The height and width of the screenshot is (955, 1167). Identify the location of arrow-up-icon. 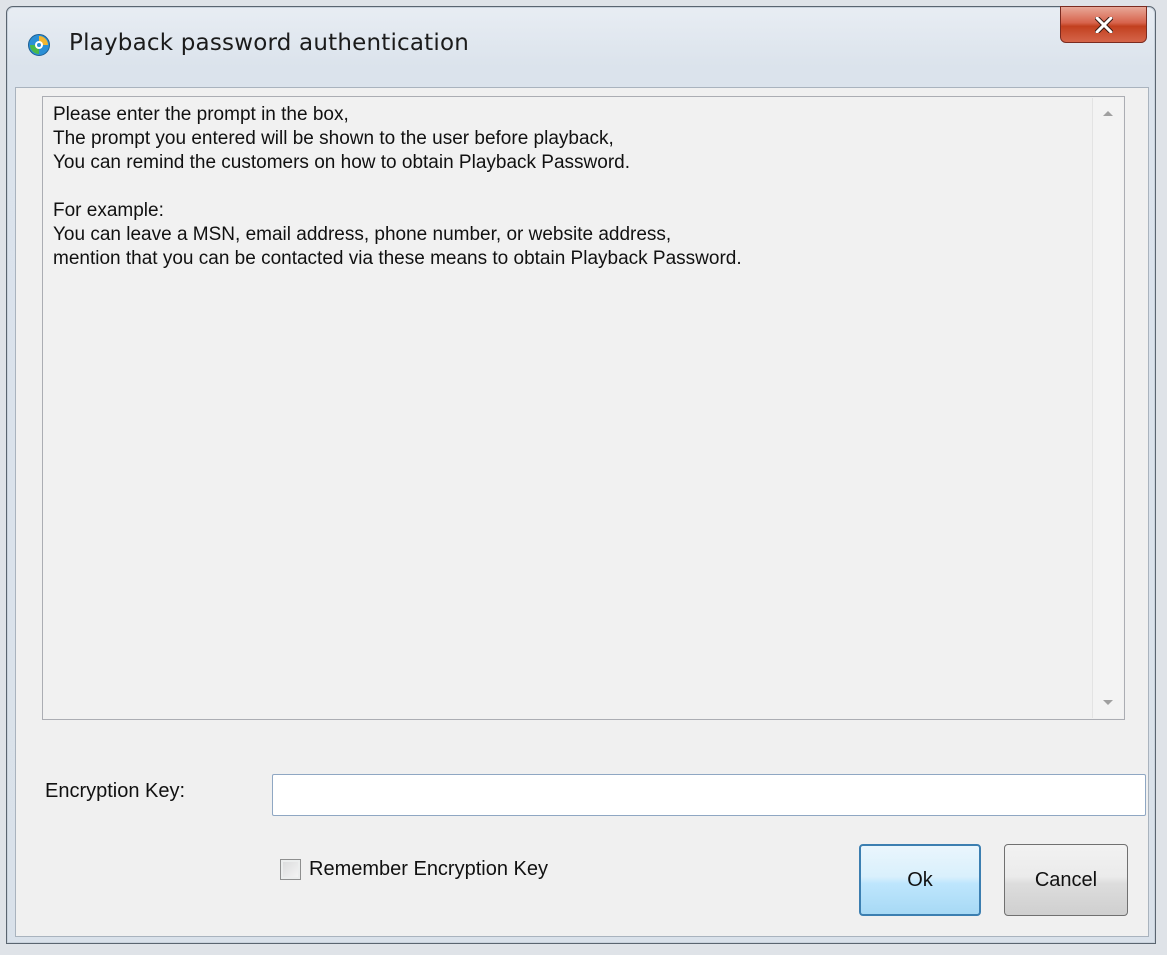
(1108, 113).